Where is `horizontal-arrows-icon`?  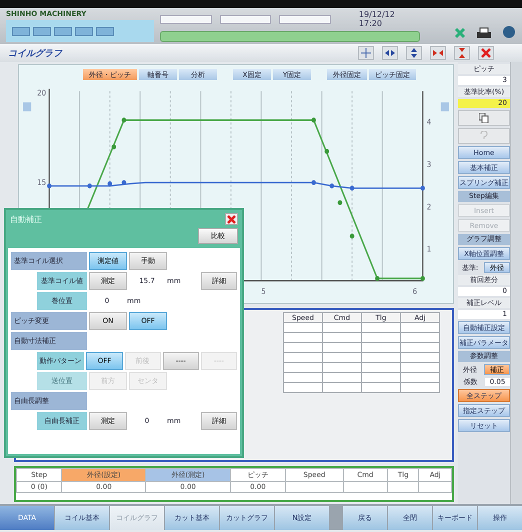 horizontal-arrows-icon is located at coordinates (390, 53).